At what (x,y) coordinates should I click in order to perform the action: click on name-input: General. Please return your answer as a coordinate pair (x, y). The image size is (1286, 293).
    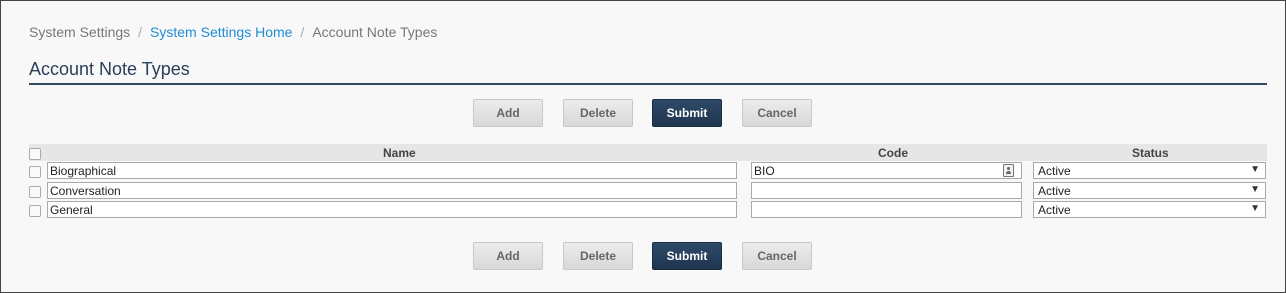
    Looking at the image, I should click on (392, 209).